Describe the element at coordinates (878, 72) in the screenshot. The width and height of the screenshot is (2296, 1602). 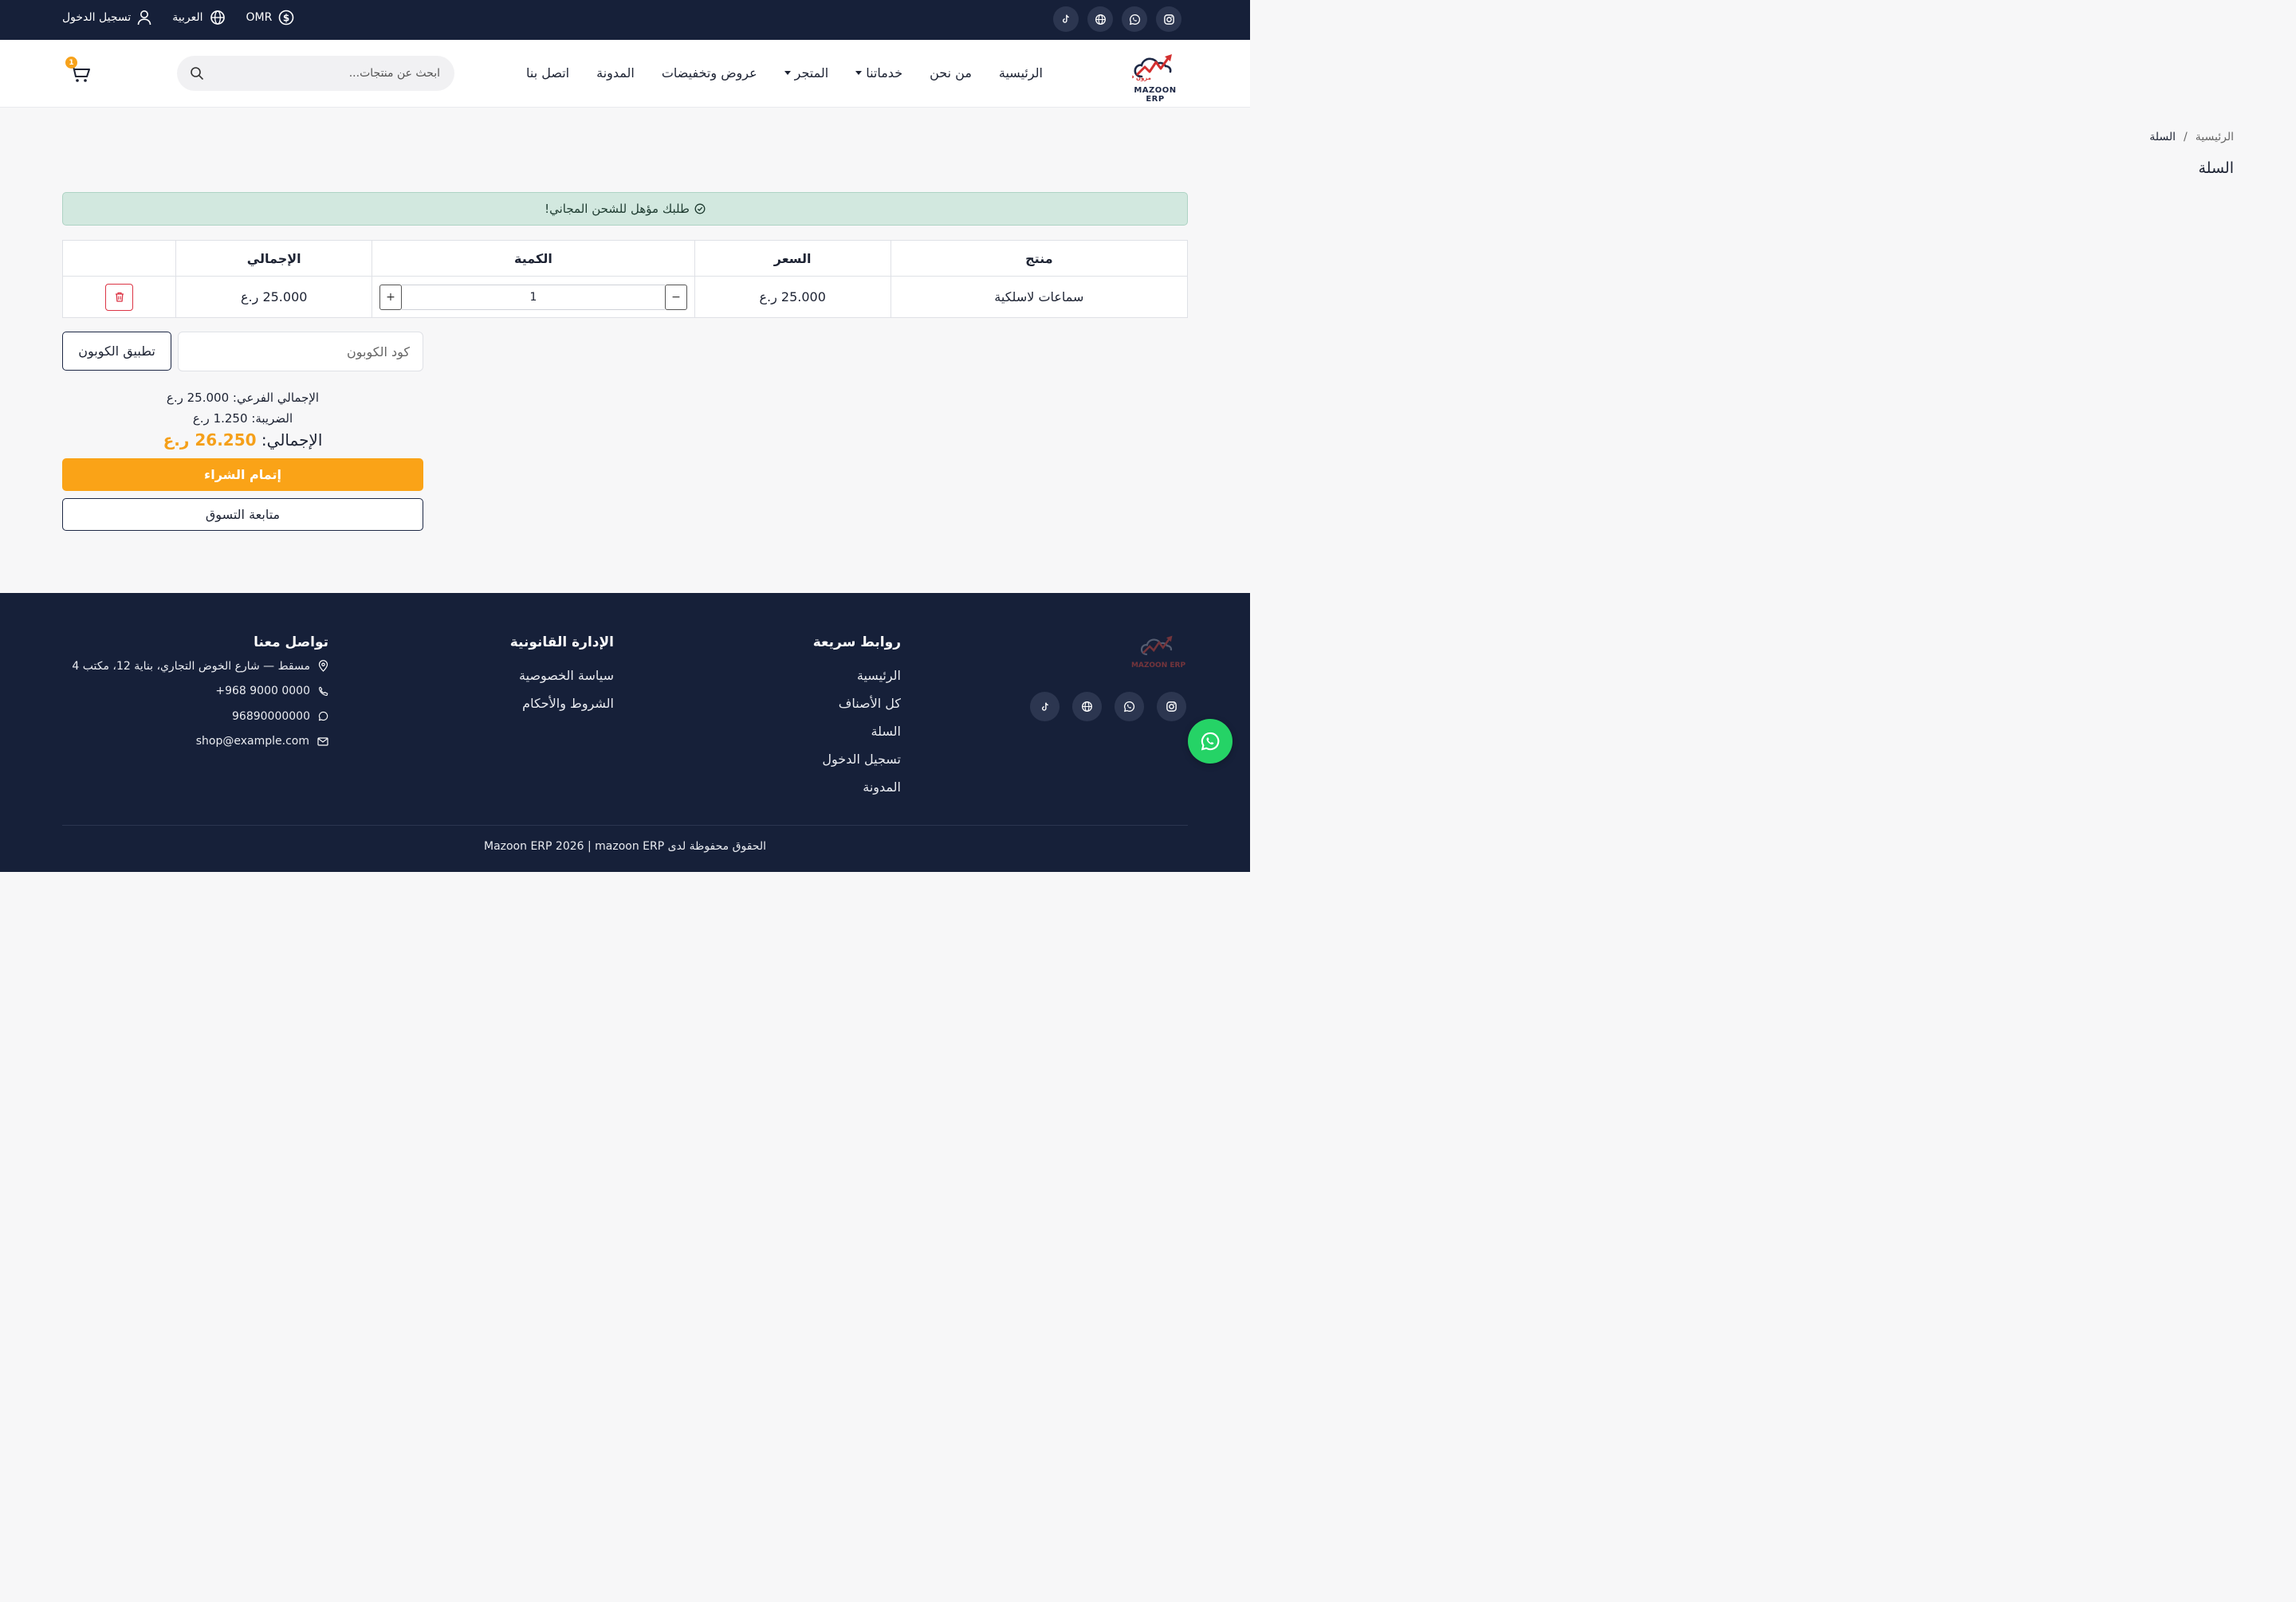
I see `nav-services: خدماتنا` at that location.